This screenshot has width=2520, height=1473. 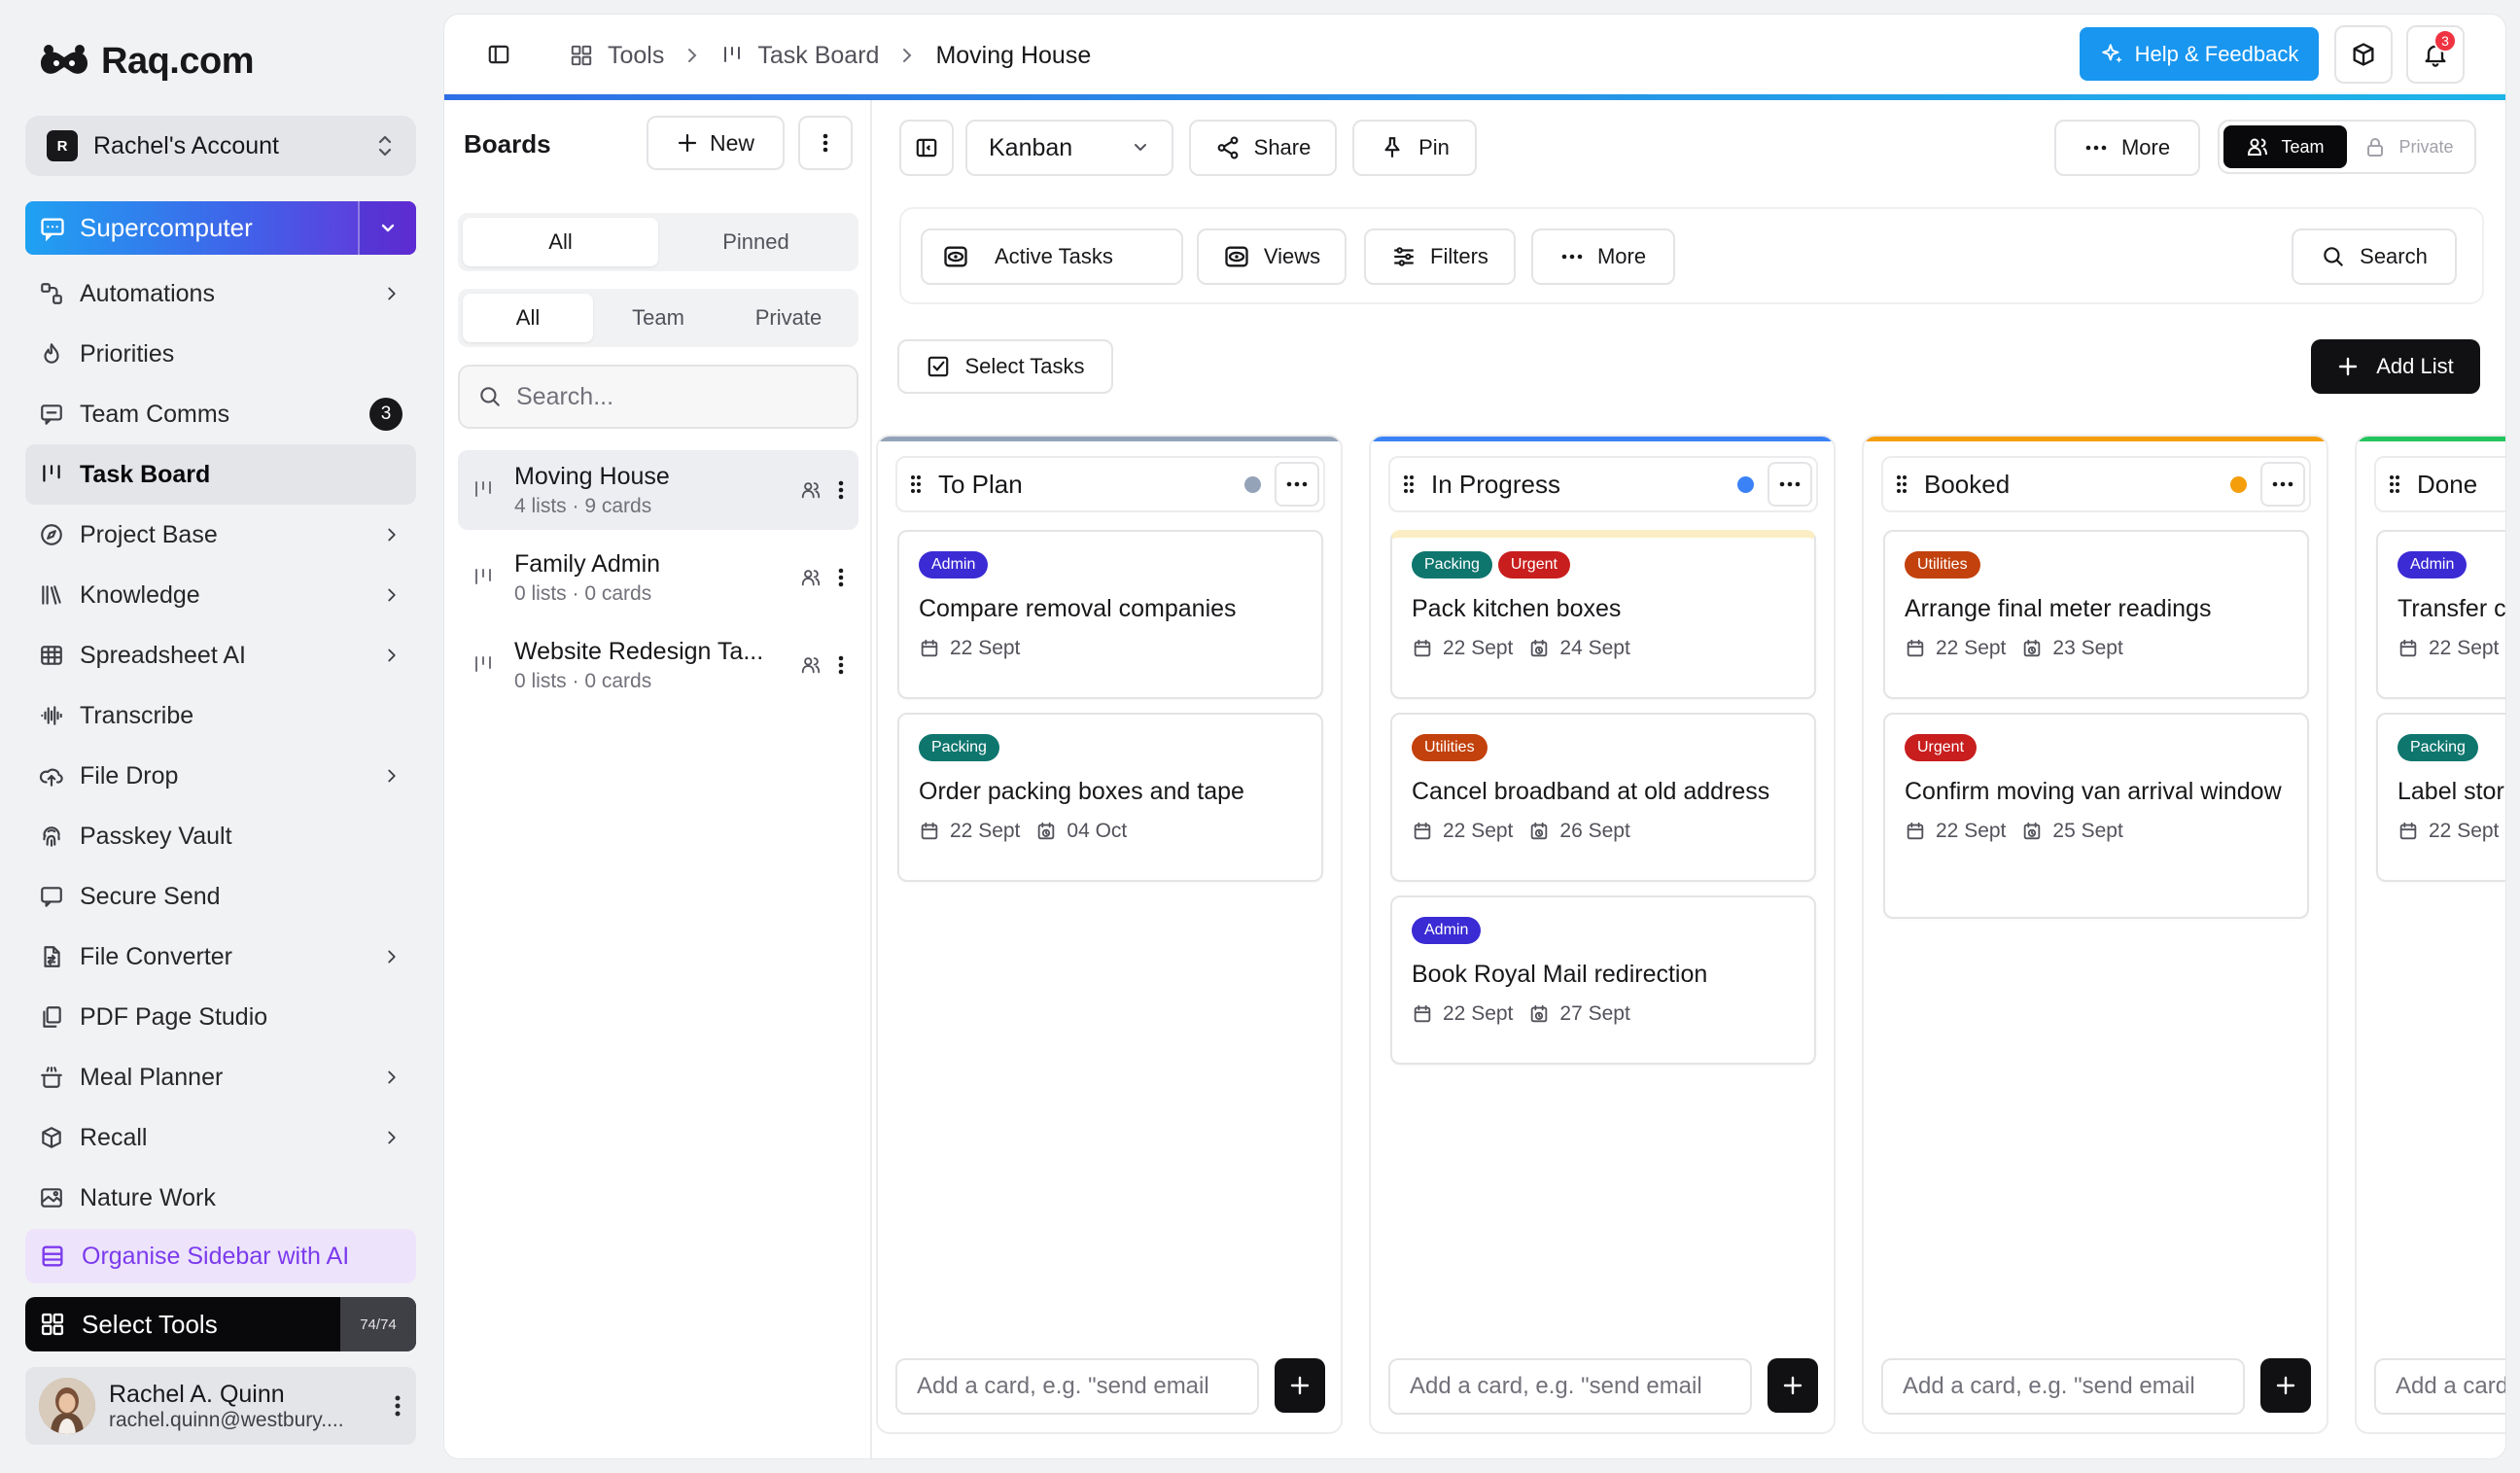 What do you see at coordinates (220, 1198) in the screenshot?
I see `sidebar-item-nature-work: Nature Work` at bounding box center [220, 1198].